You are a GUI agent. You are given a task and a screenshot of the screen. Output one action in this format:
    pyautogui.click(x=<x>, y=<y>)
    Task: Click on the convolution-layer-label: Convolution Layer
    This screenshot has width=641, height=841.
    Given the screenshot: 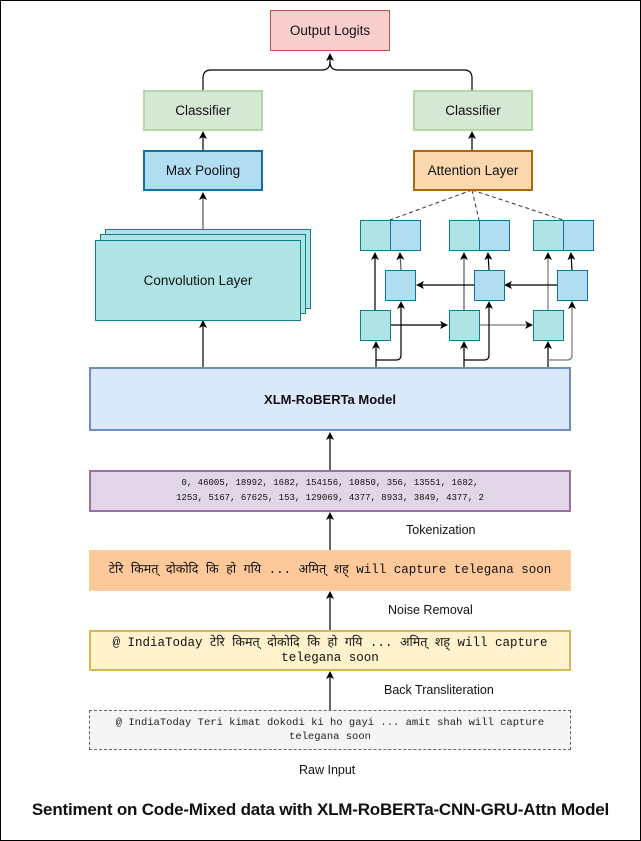 What is the action you would take?
    pyautogui.click(x=198, y=280)
    